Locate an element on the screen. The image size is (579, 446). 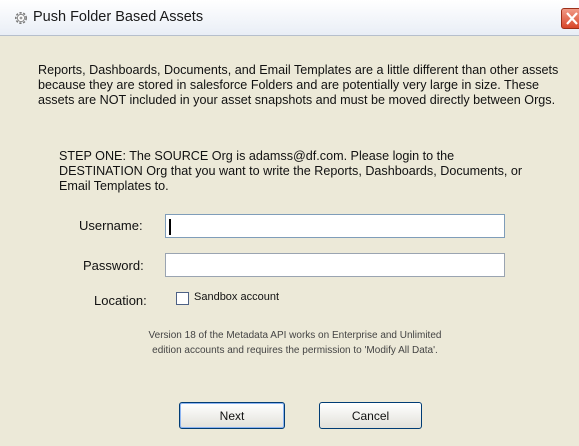
close-icon is located at coordinates (572, 18).